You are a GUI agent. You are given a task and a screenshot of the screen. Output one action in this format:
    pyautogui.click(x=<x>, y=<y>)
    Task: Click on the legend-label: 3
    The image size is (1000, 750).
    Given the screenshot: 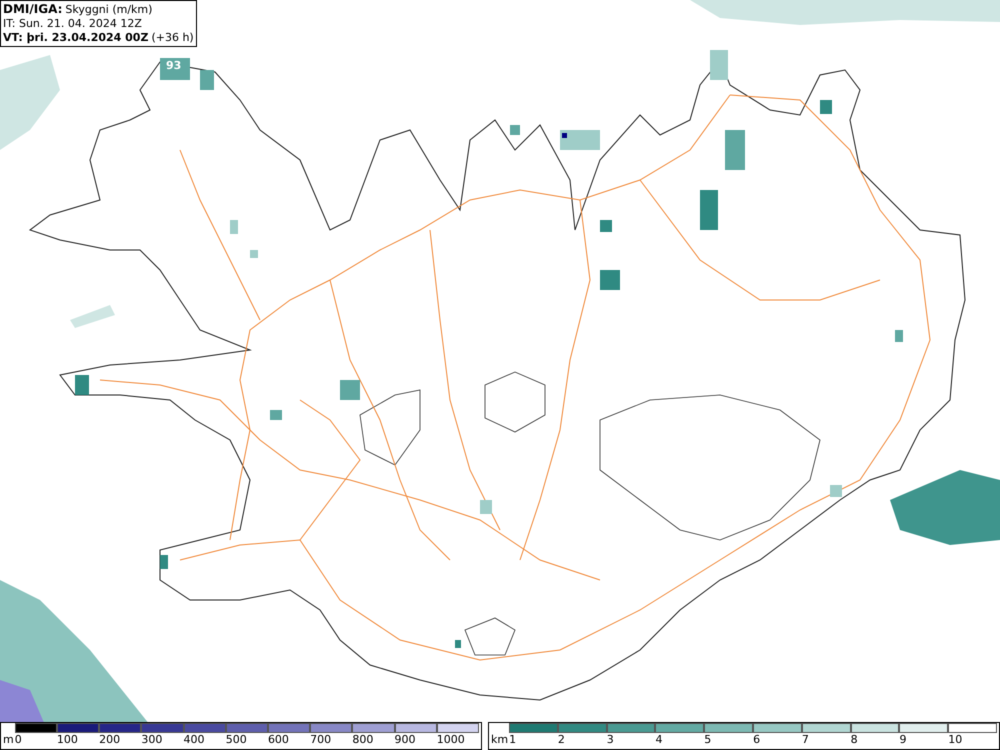 What is the action you would take?
    pyautogui.click(x=610, y=740)
    